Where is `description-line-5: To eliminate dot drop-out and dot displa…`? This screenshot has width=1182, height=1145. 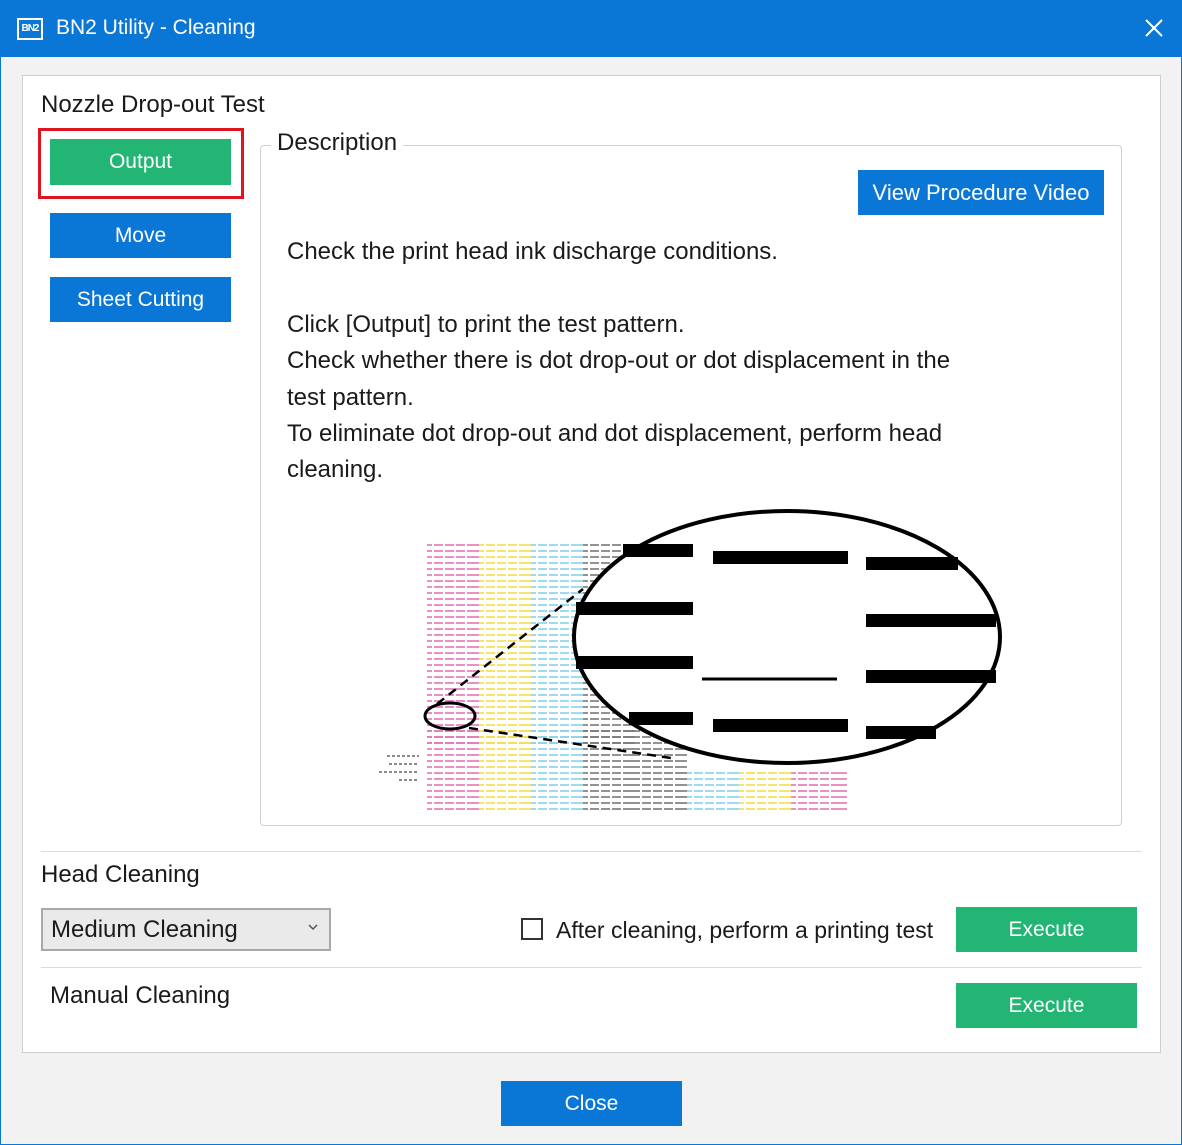
description-line-5: To eliminate dot drop-out and dot displa… is located at coordinates (615, 433).